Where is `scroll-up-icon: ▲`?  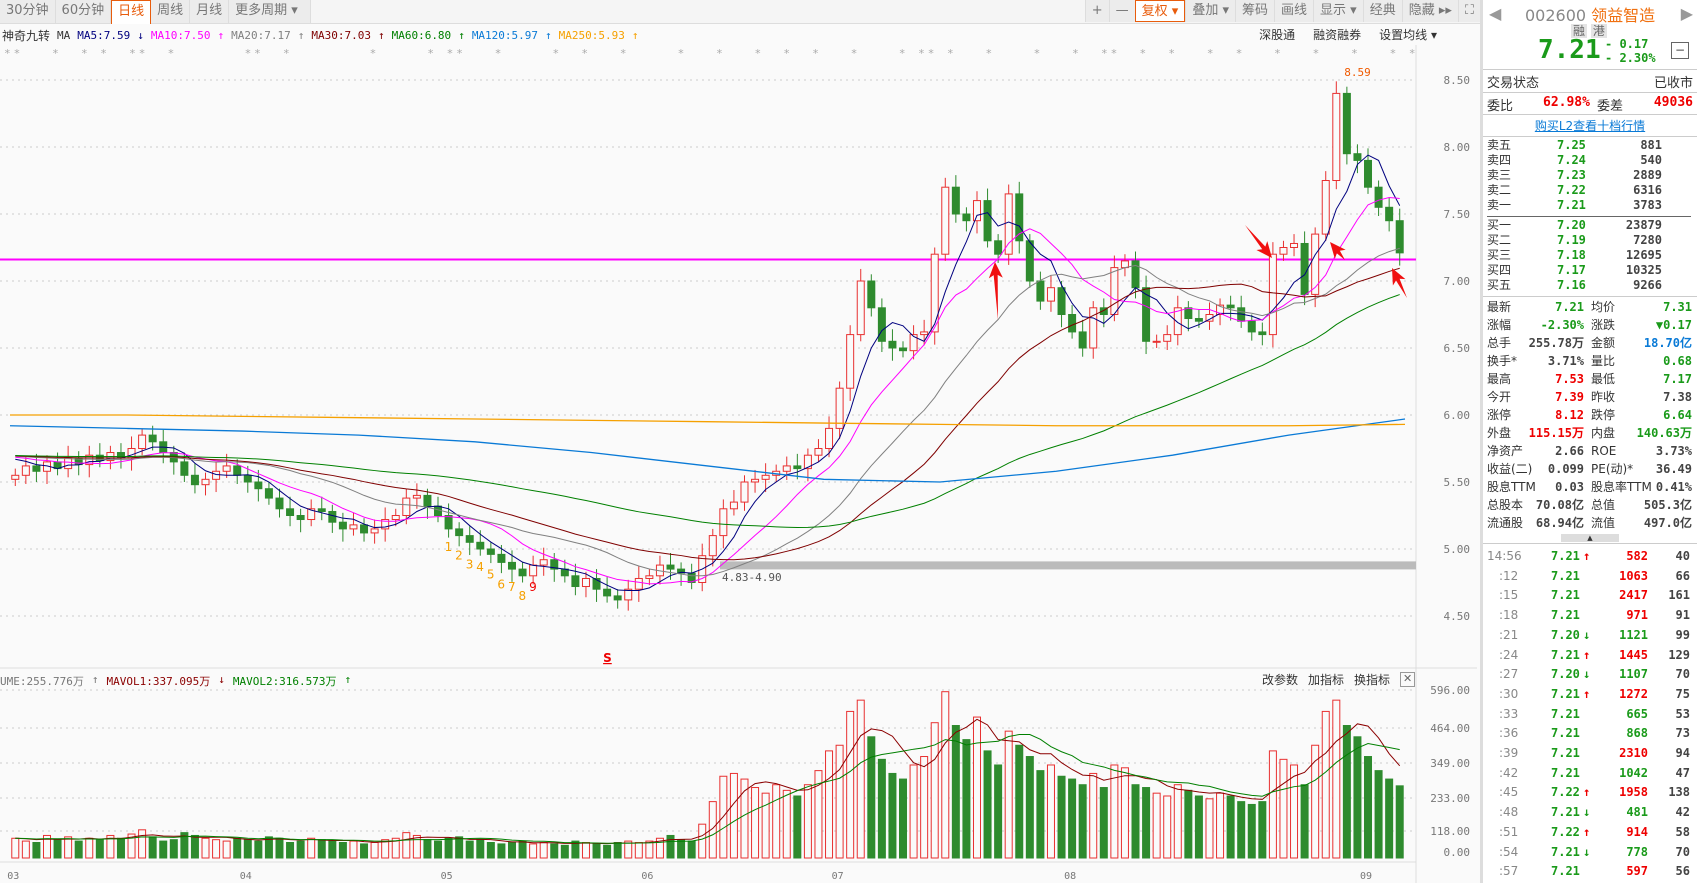
scroll-up-icon: ▲ is located at coordinates (1590, 538).